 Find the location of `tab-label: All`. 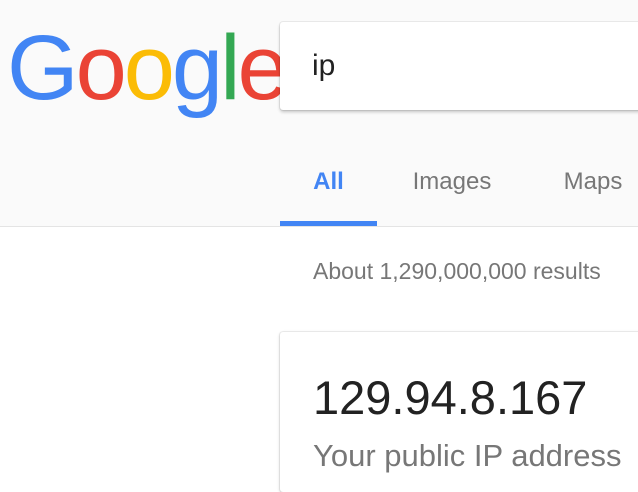

tab-label: All is located at coordinates (328, 181).